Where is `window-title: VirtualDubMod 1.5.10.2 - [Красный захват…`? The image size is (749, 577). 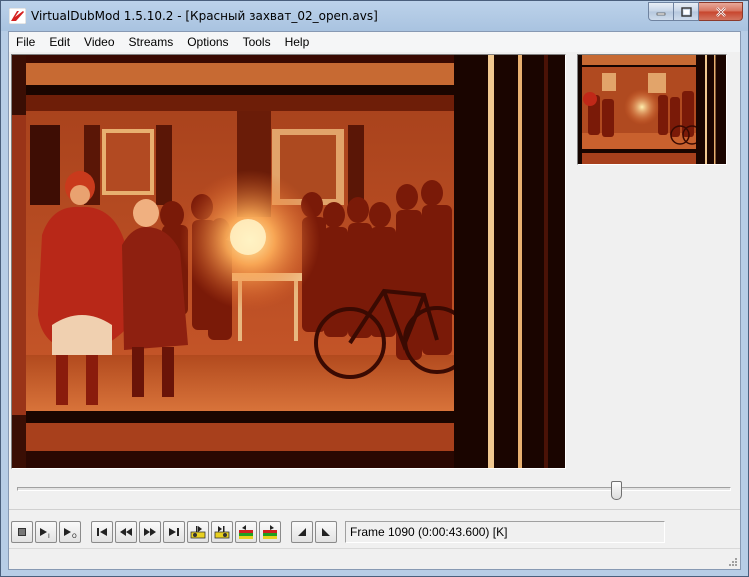
window-title: VirtualDubMod 1.5.10.2 - [Красный захват… is located at coordinates (204, 16).